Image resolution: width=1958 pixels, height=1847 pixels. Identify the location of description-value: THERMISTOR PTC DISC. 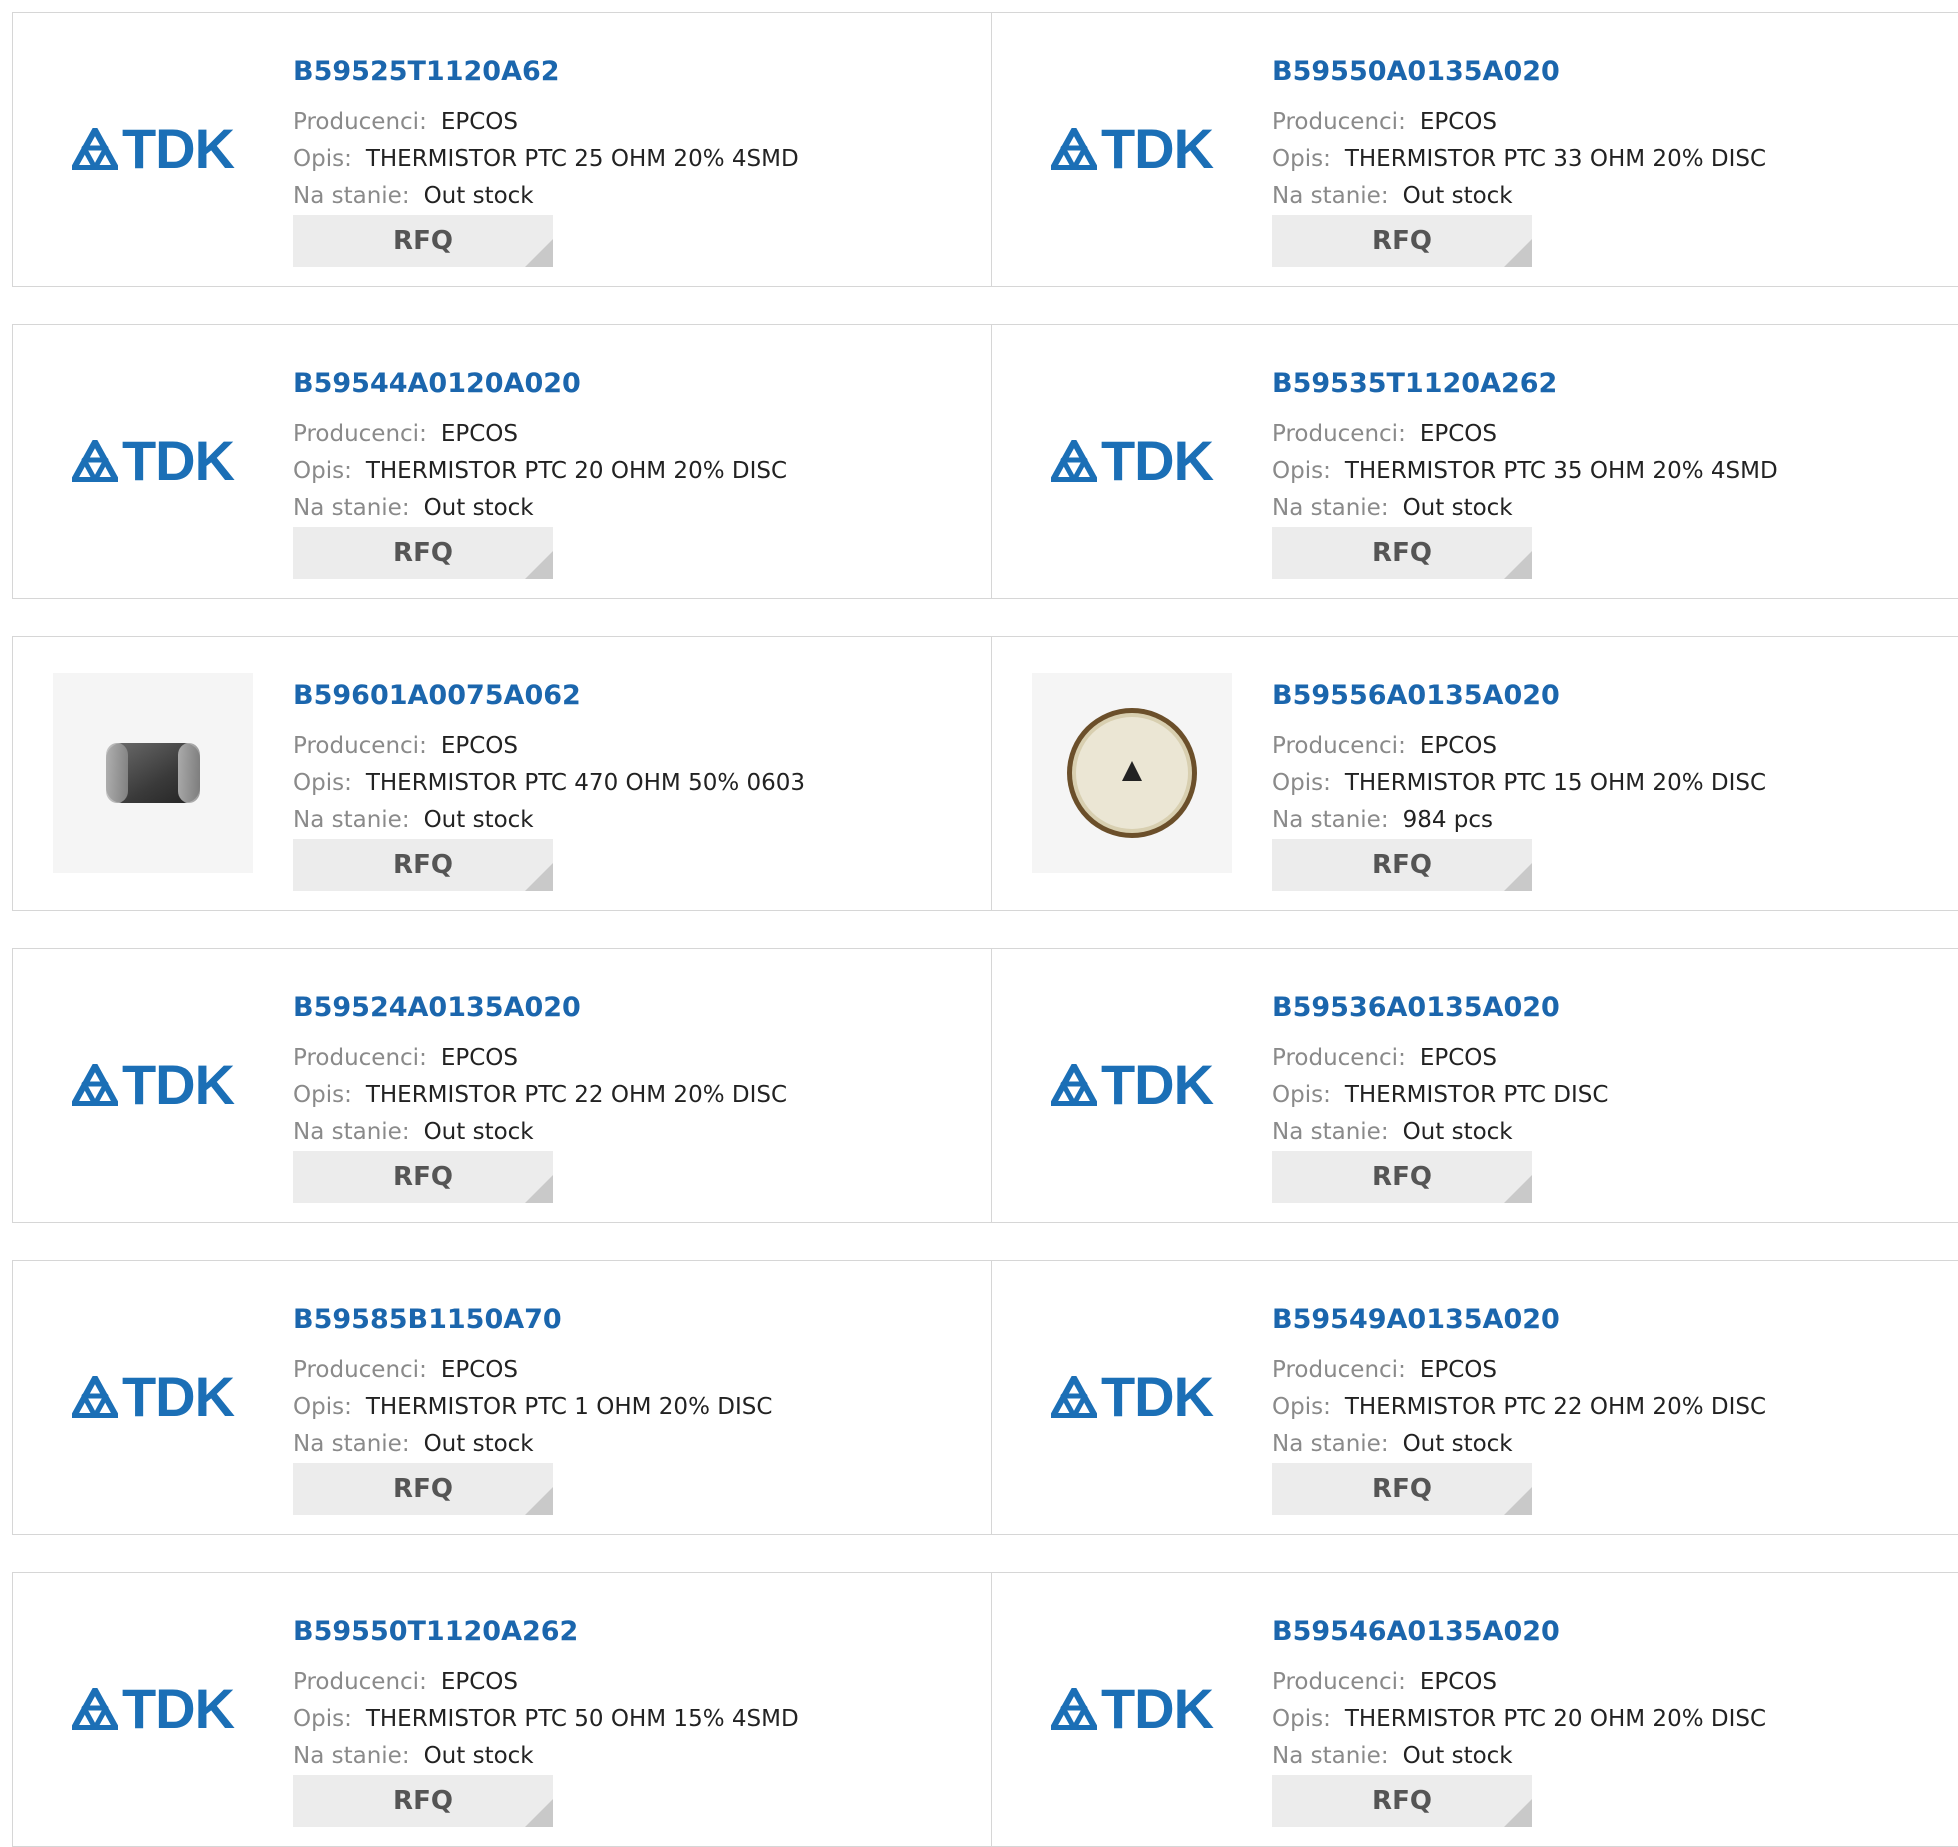
(1476, 1095).